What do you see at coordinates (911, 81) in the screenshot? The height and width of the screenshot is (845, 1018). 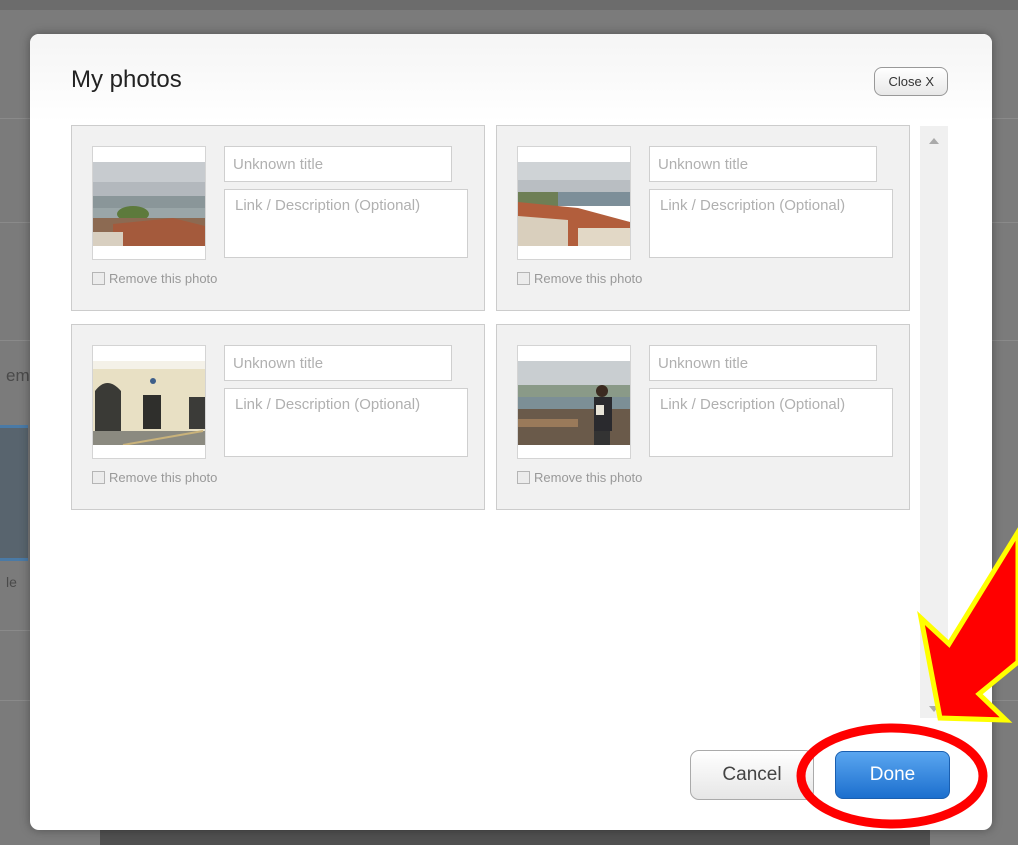 I see `close-button: Close X` at bounding box center [911, 81].